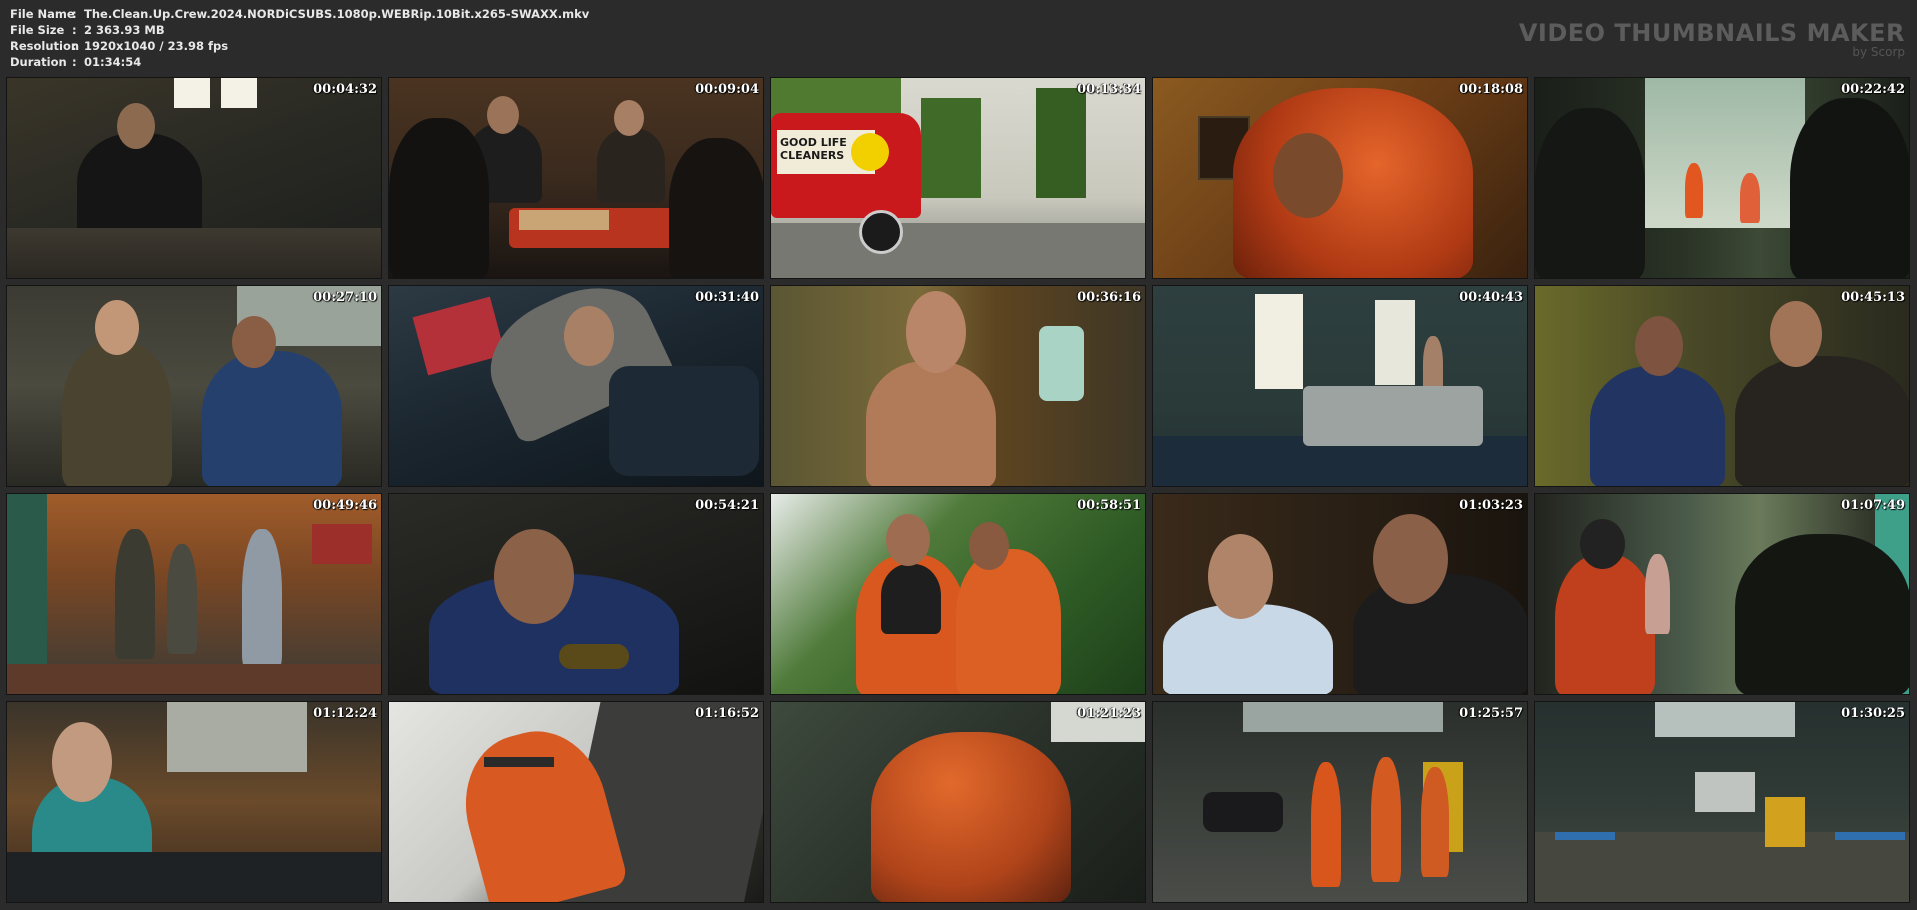 The height and width of the screenshot is (910, 1917). Describe the element at coordinates (1491, 297) in the screenshot. I see `timestamp: 00:40:43` at that location.